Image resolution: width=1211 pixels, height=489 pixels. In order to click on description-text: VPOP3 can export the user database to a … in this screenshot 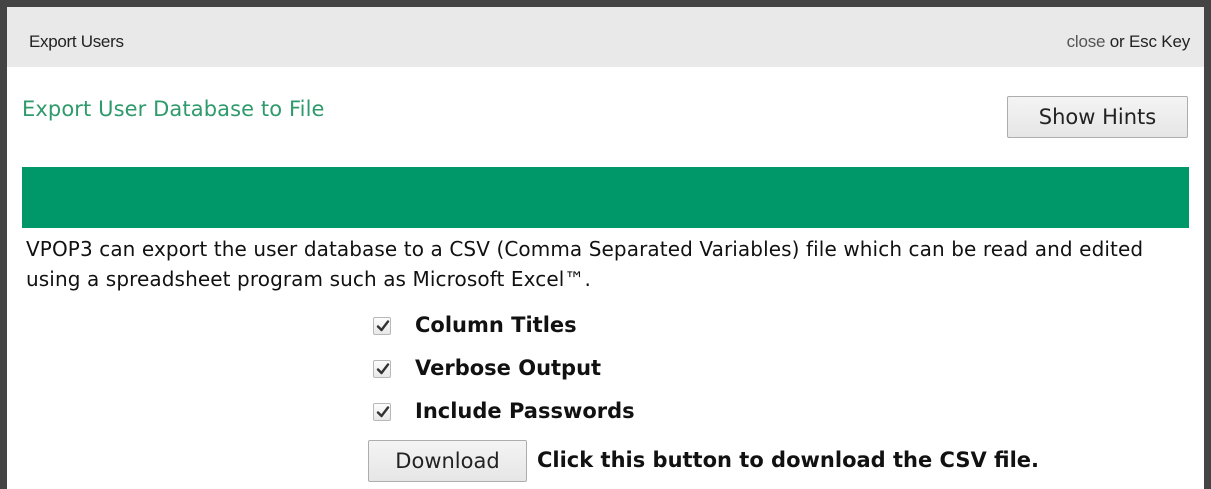, I will do `click(585, 264)`.